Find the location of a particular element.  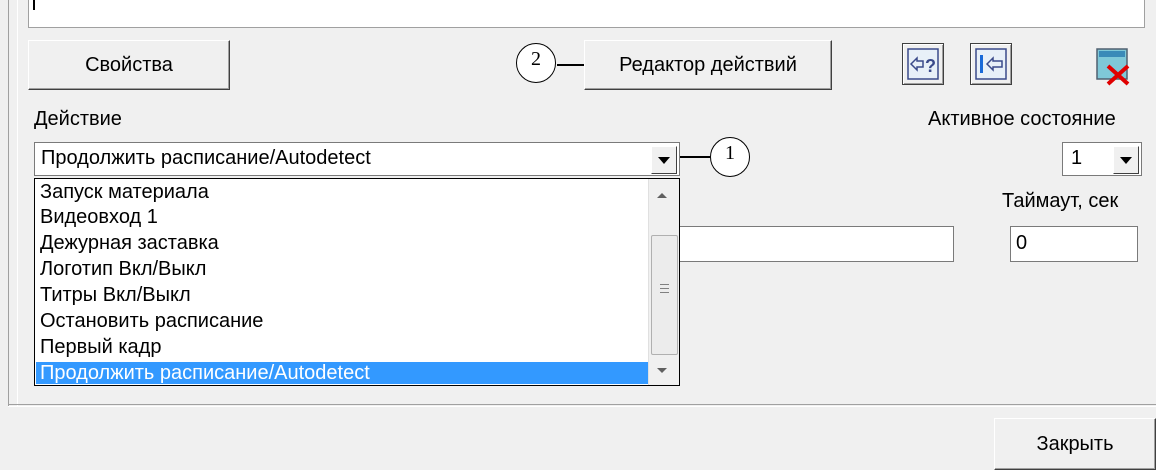

list-item: Видеовход 1 is located at coordinates (99, 217).